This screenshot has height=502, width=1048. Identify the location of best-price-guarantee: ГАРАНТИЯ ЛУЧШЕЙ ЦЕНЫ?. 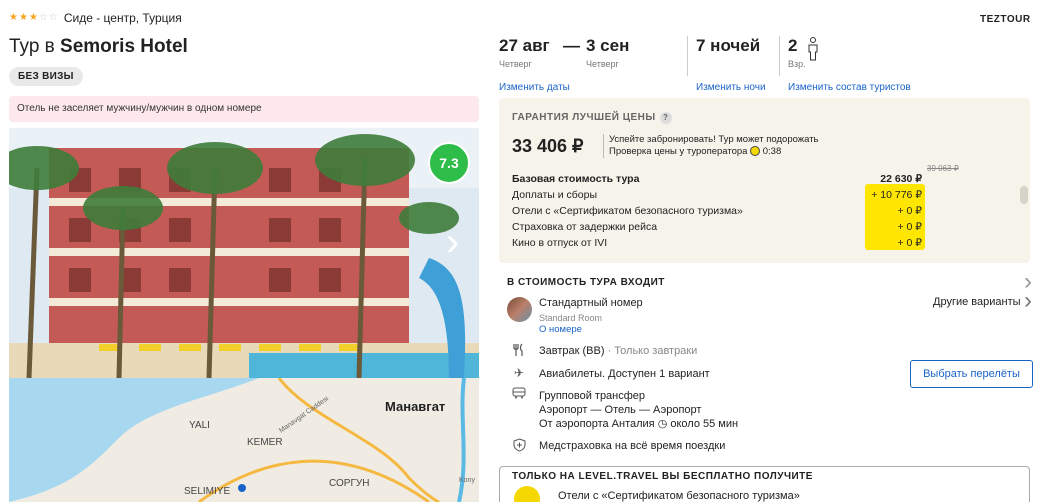
(592, 118).